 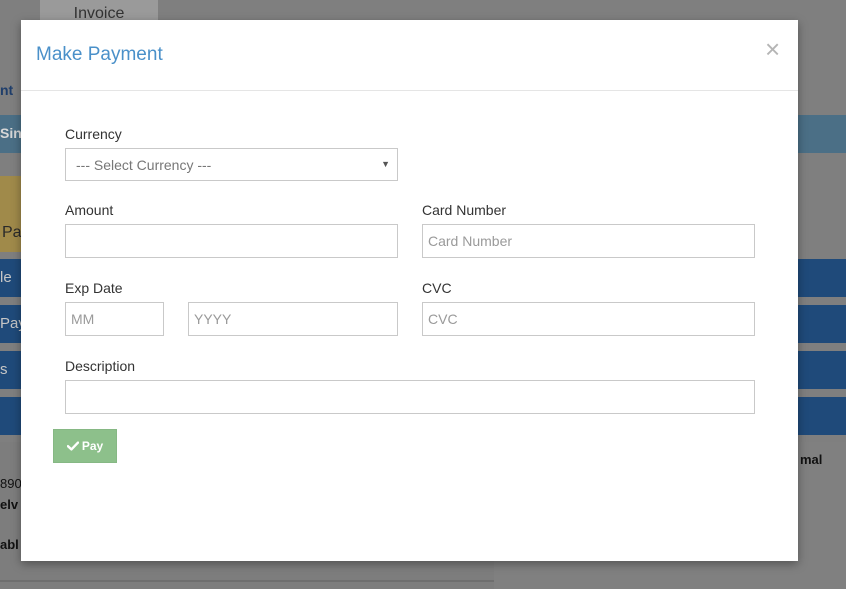 I want to click on card-number-input, so click(x=588, y=241).